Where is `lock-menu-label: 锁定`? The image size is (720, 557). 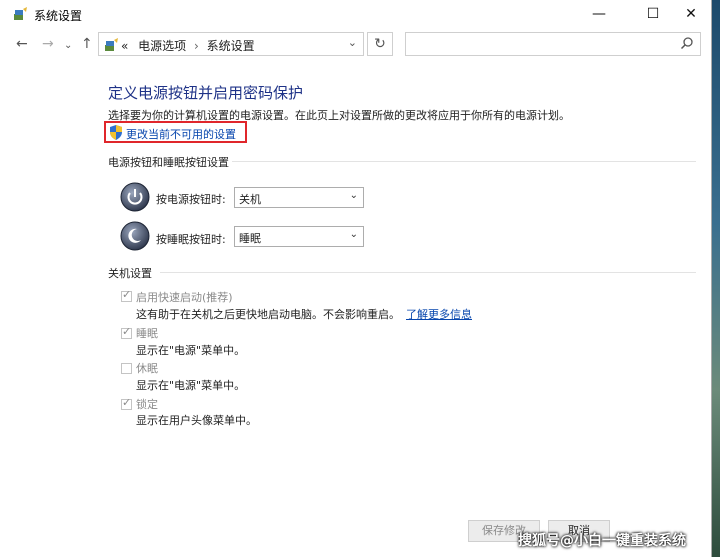 lock-menu-label: 锁定 is located at coordinates (147, 404).